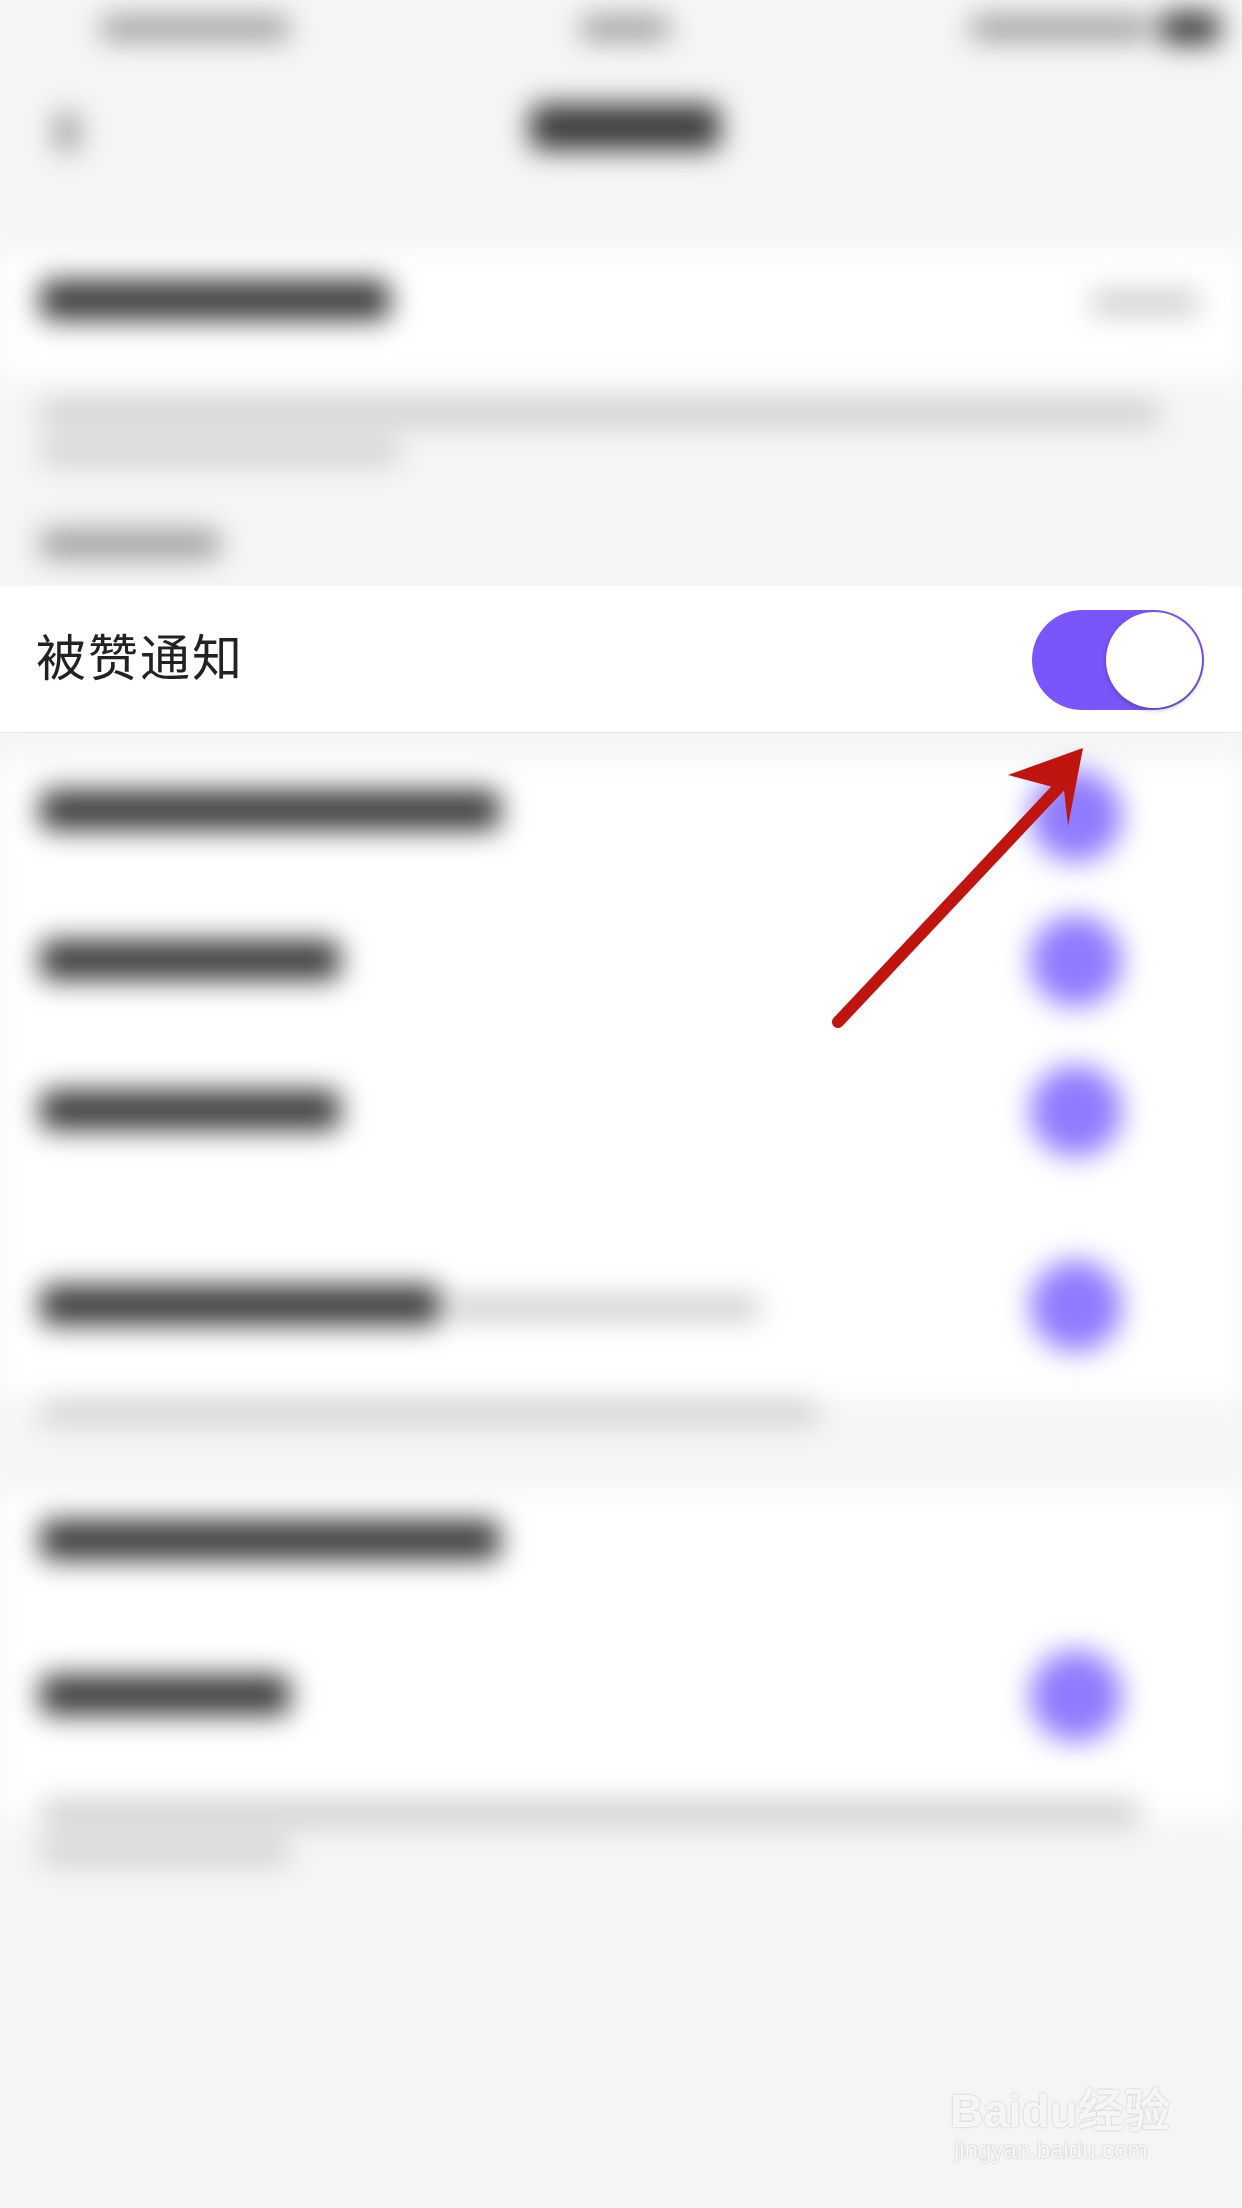 The height and width of the screenshot is (2208, 1242). I want to click on like-notification-toggle, so click(1118, 660).